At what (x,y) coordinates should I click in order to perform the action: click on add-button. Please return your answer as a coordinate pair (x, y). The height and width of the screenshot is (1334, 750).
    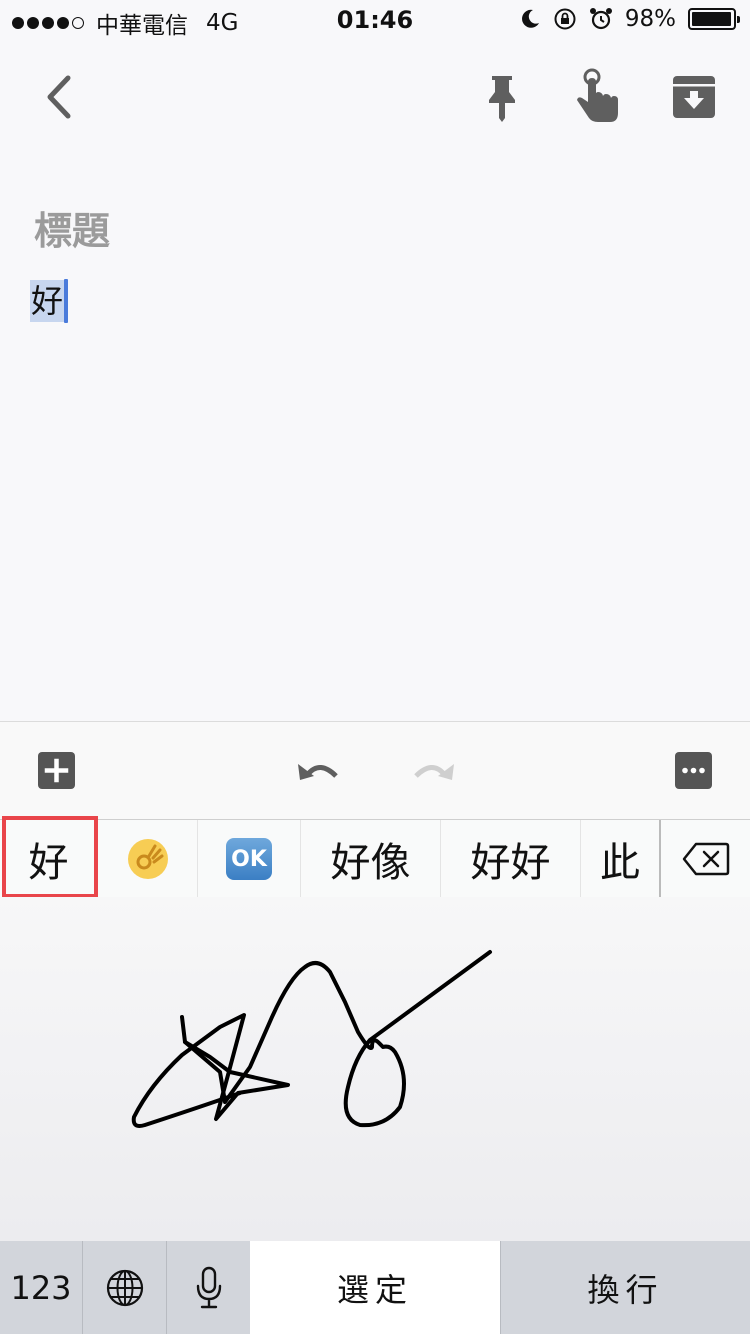
    Looking at the image, I should click on (56, 770).